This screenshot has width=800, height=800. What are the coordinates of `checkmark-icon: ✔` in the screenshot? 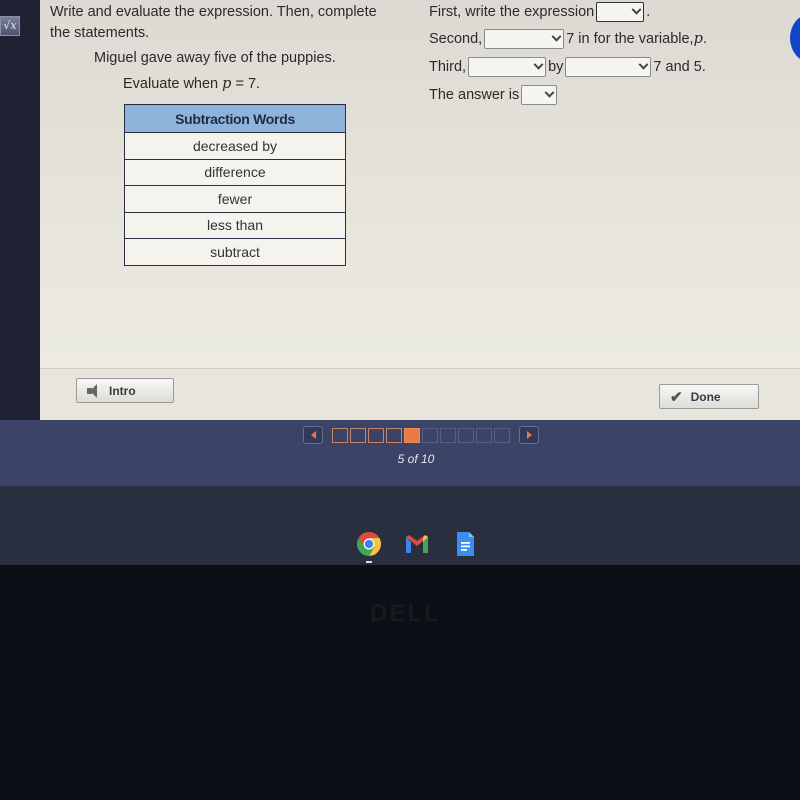 It's located at (676, 397).